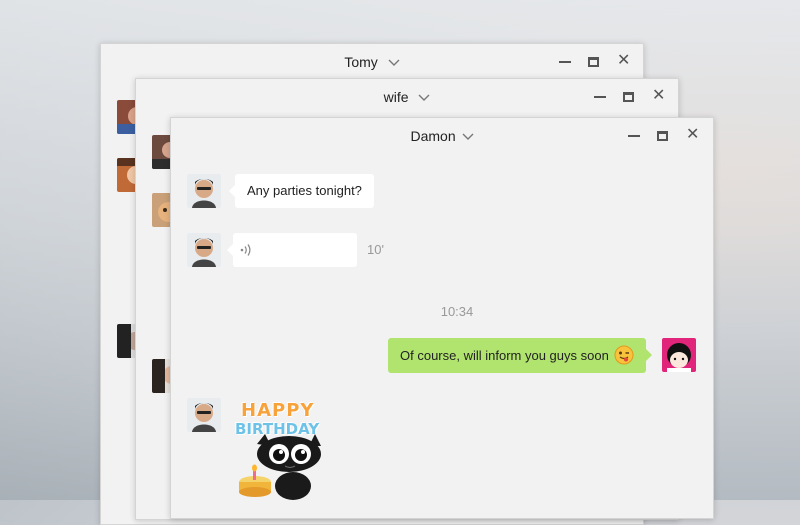 The height and width of the screenshot is (525, 800). I want to click on window-title: Damon, so click(433, 136).